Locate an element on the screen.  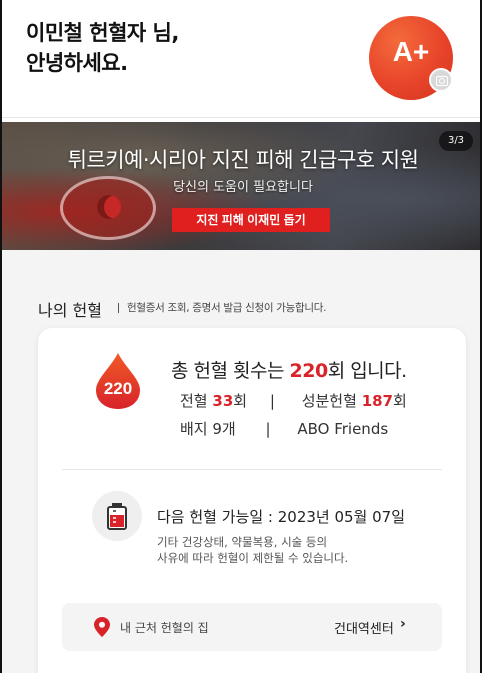
component-unit: 회 is located at coordinates (400, 401).